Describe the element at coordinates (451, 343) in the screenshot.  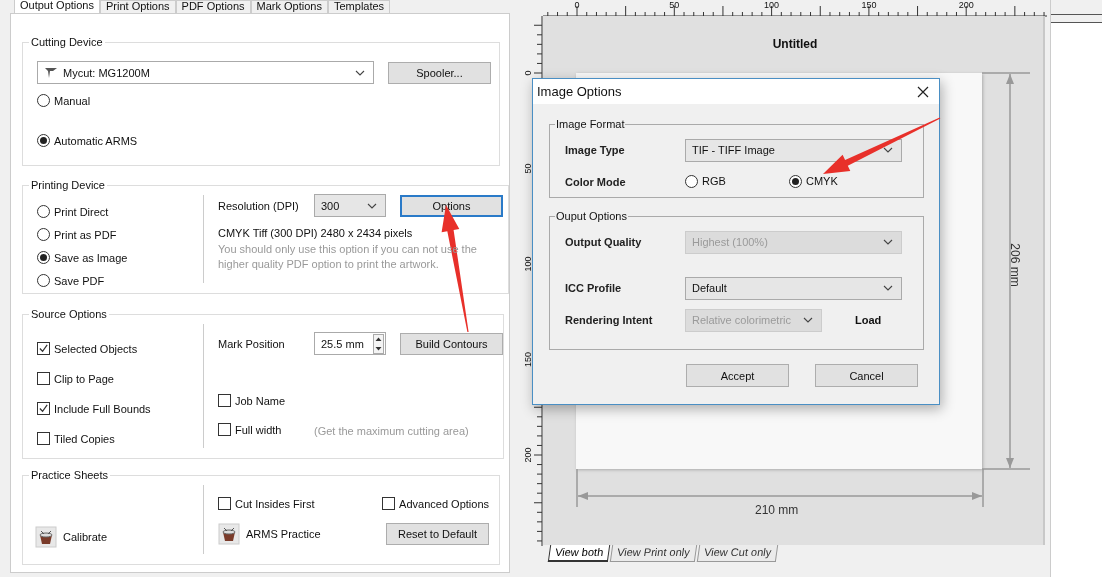
I see `build-contours-button: Build Contours` at that location.